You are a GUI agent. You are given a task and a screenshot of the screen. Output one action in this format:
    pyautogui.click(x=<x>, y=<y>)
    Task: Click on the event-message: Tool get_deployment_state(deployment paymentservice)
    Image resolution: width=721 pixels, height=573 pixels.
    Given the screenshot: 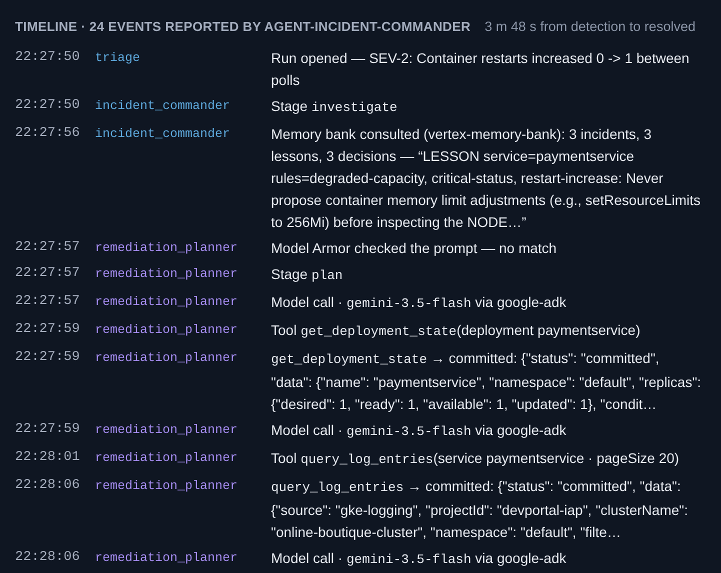 What is the action you would take?
    pyautogui.click(x=456, y=331)
    